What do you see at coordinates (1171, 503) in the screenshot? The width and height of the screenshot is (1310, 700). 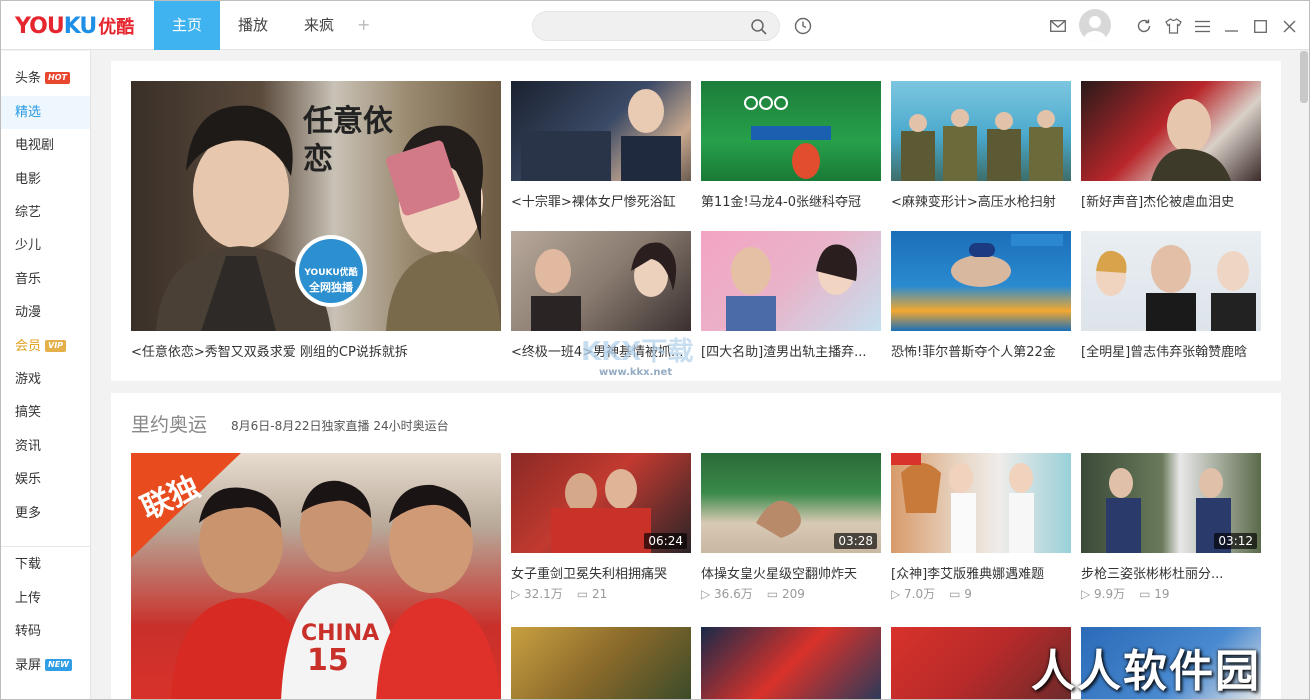 I see `olympics-thumbnail: 03:12` at bounding box center [1171, 503].